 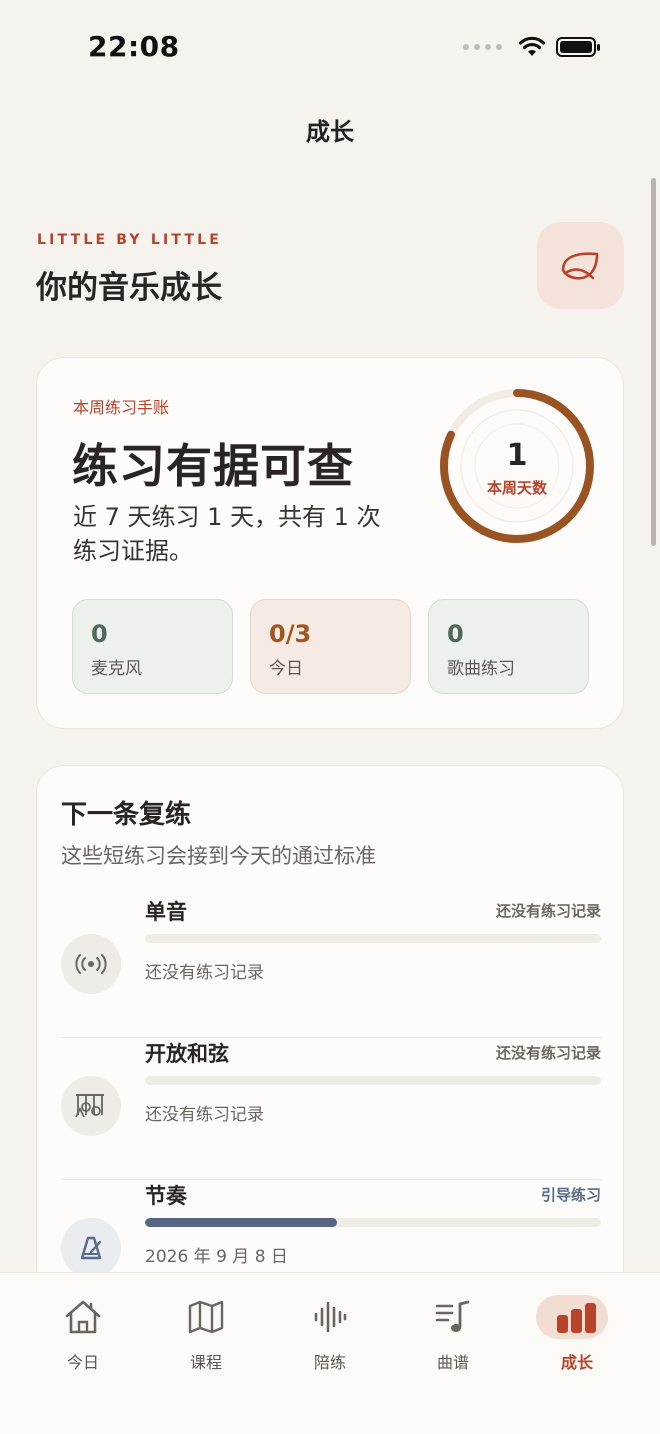 What do you see at coordinates (206, 1317) in the screenshot?
I see `map-icon` at bounding box center [206, 1317].